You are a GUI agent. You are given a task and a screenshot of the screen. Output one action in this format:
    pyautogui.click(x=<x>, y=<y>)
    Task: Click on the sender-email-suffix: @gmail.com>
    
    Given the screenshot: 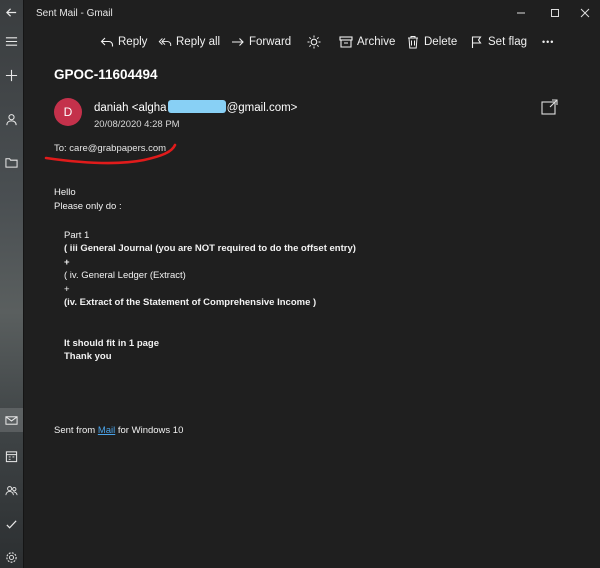 What is the action you would take?
    pyautogui.click(x=262, y=108)
    